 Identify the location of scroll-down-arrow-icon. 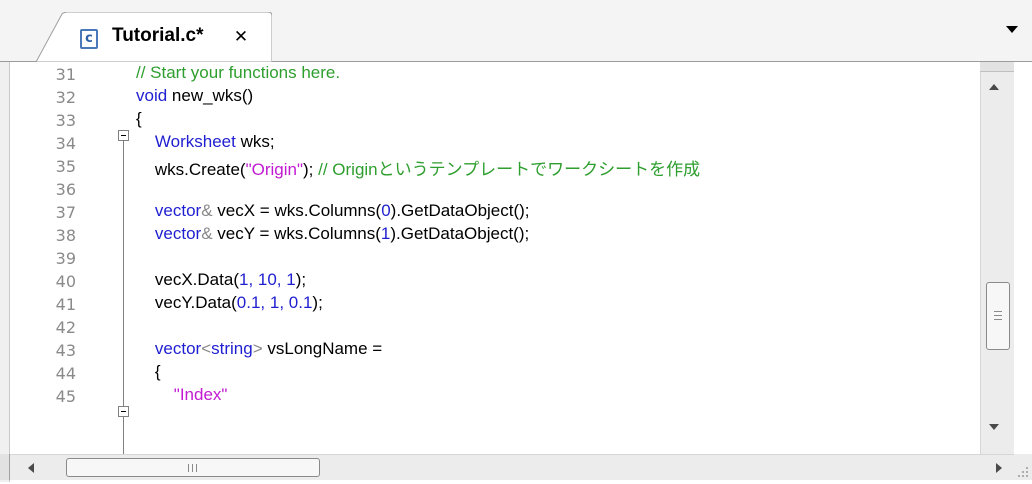
(994, 427).